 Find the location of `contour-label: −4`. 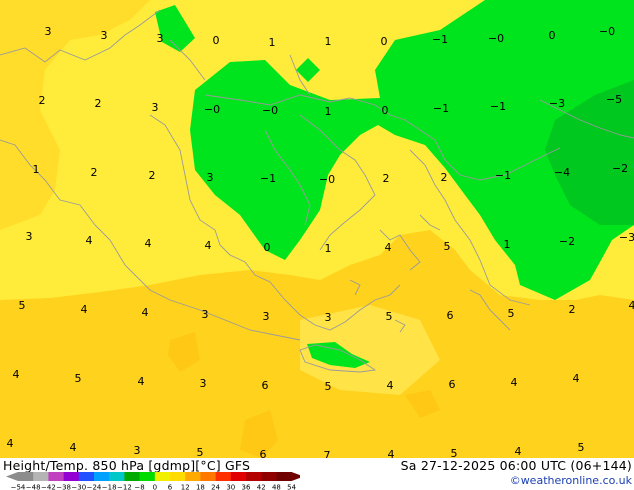

contour-label: −4 is located at coordinates (562, 172).